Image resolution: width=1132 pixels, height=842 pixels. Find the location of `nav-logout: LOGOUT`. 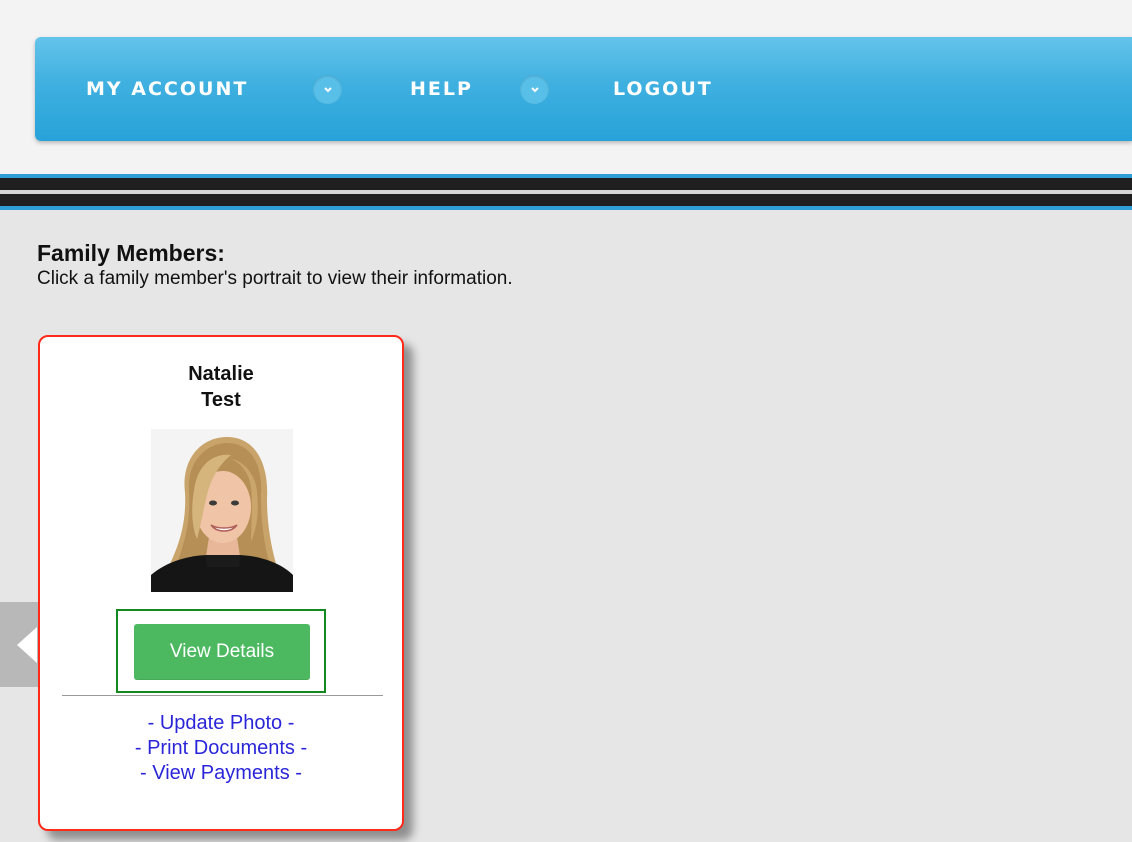

nav-logout: LOGOUT is located at coordinates (663, 89).